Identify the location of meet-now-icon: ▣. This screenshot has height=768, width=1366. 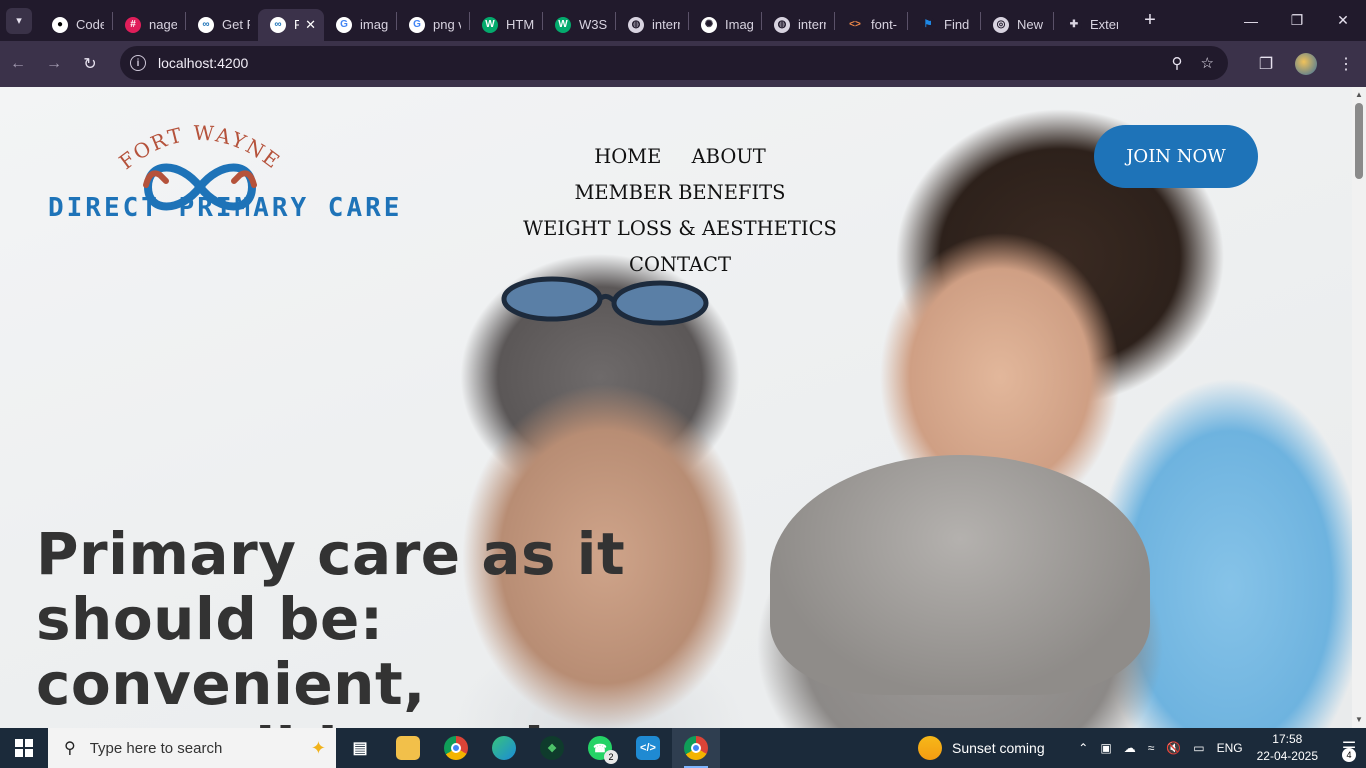
(1105, 748).